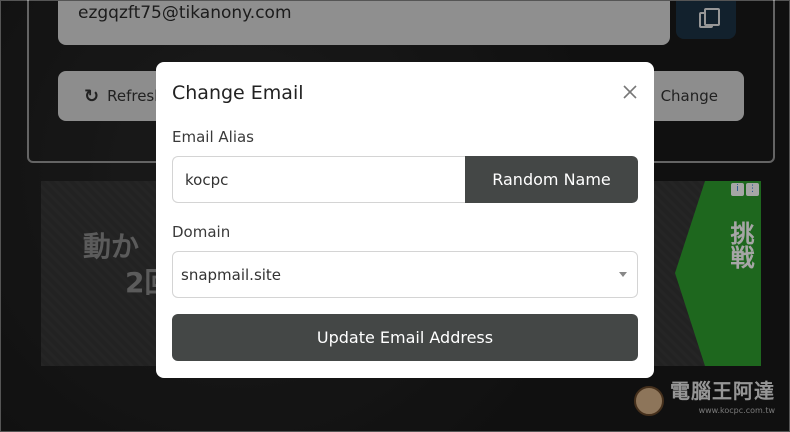 The width and height of the screenshot is (790, 432). What do you see at coordinates (231, 274) in the screenshot?
I see `domain-select-value: snapmail.site` at bounding box center [231, 274].